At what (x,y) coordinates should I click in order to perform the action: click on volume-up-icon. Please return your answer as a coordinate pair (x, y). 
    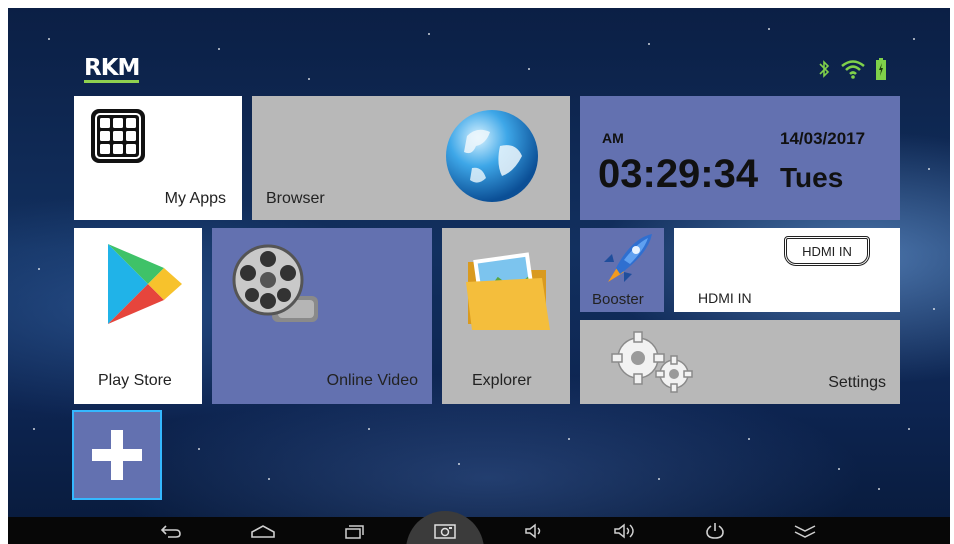
    Looking at the image, I should click on (624, 531).